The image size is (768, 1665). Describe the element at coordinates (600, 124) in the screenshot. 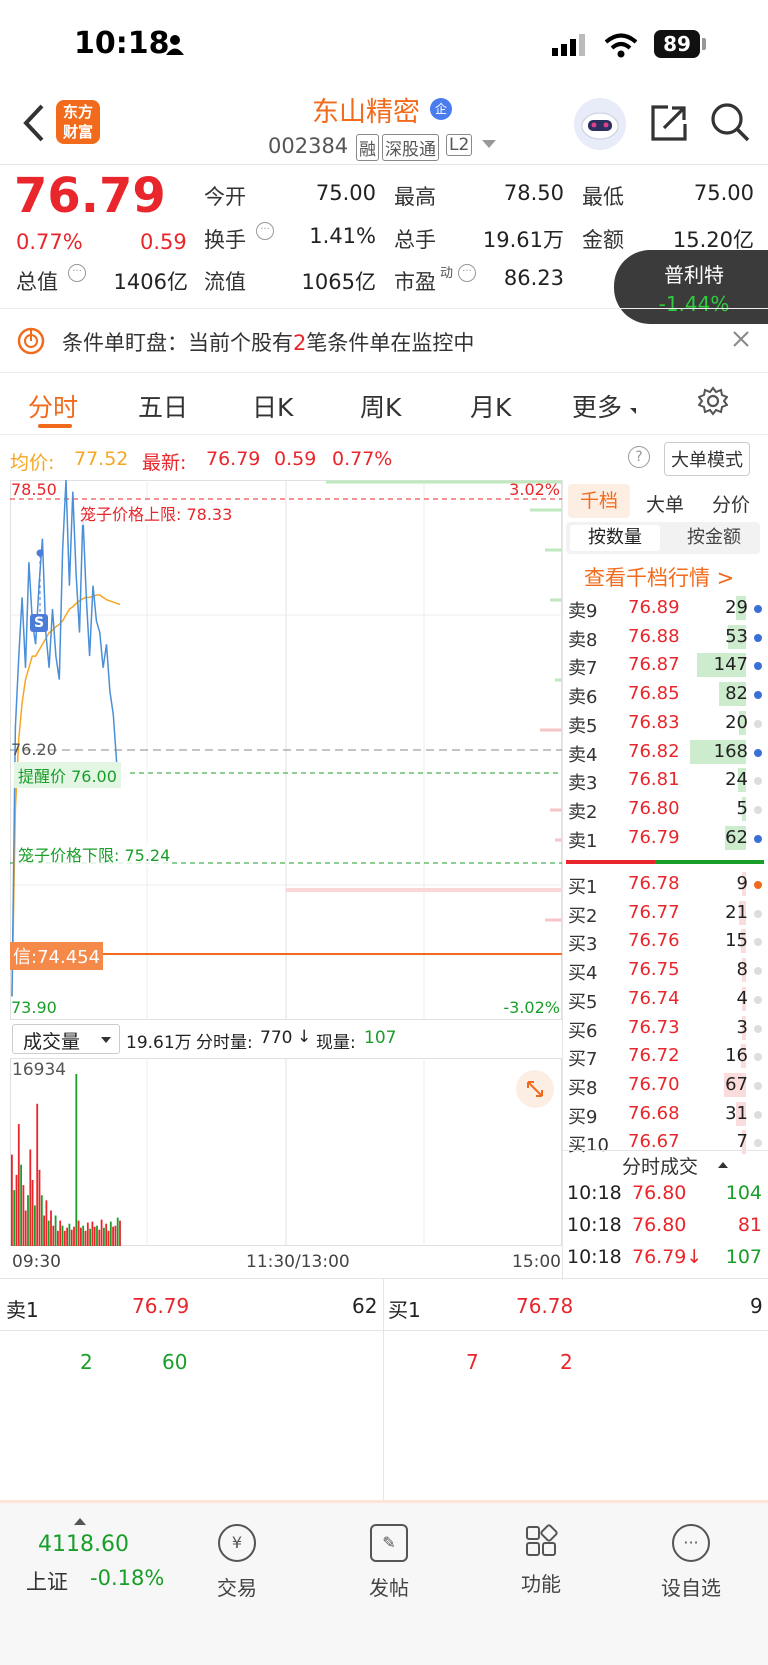

I see `robot-avatar` at that location.